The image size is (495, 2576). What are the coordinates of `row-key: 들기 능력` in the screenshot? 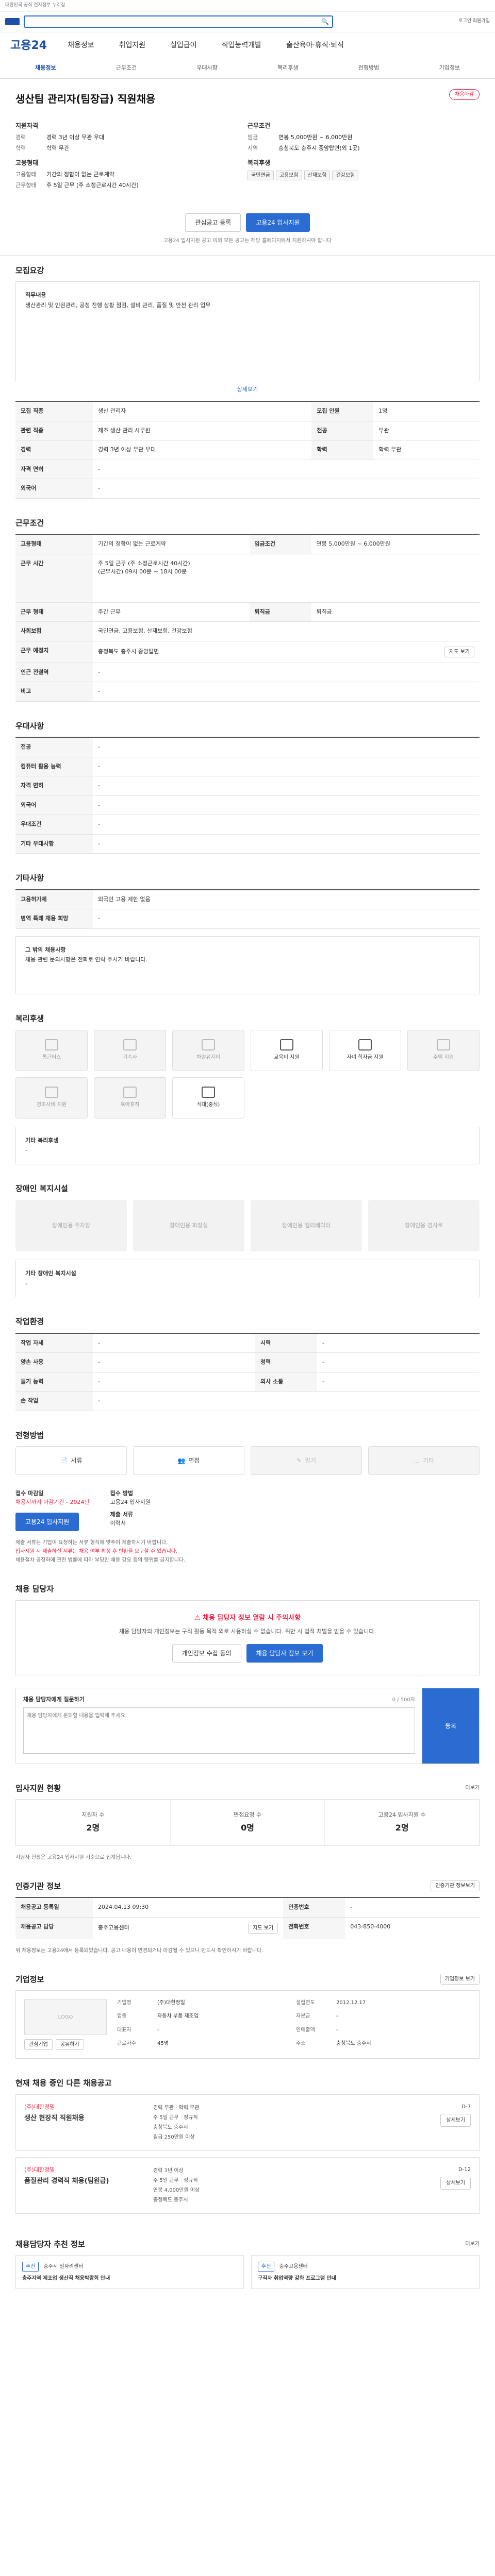 It's located at (54, 1382).